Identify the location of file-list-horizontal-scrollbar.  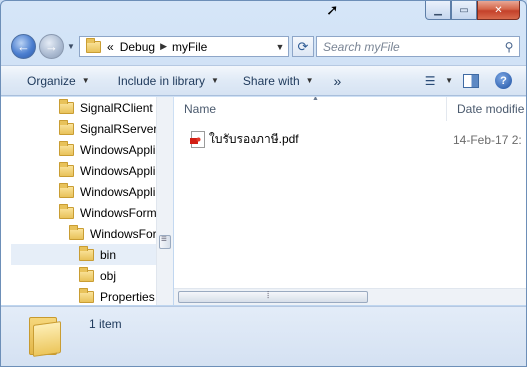
(350, 296).